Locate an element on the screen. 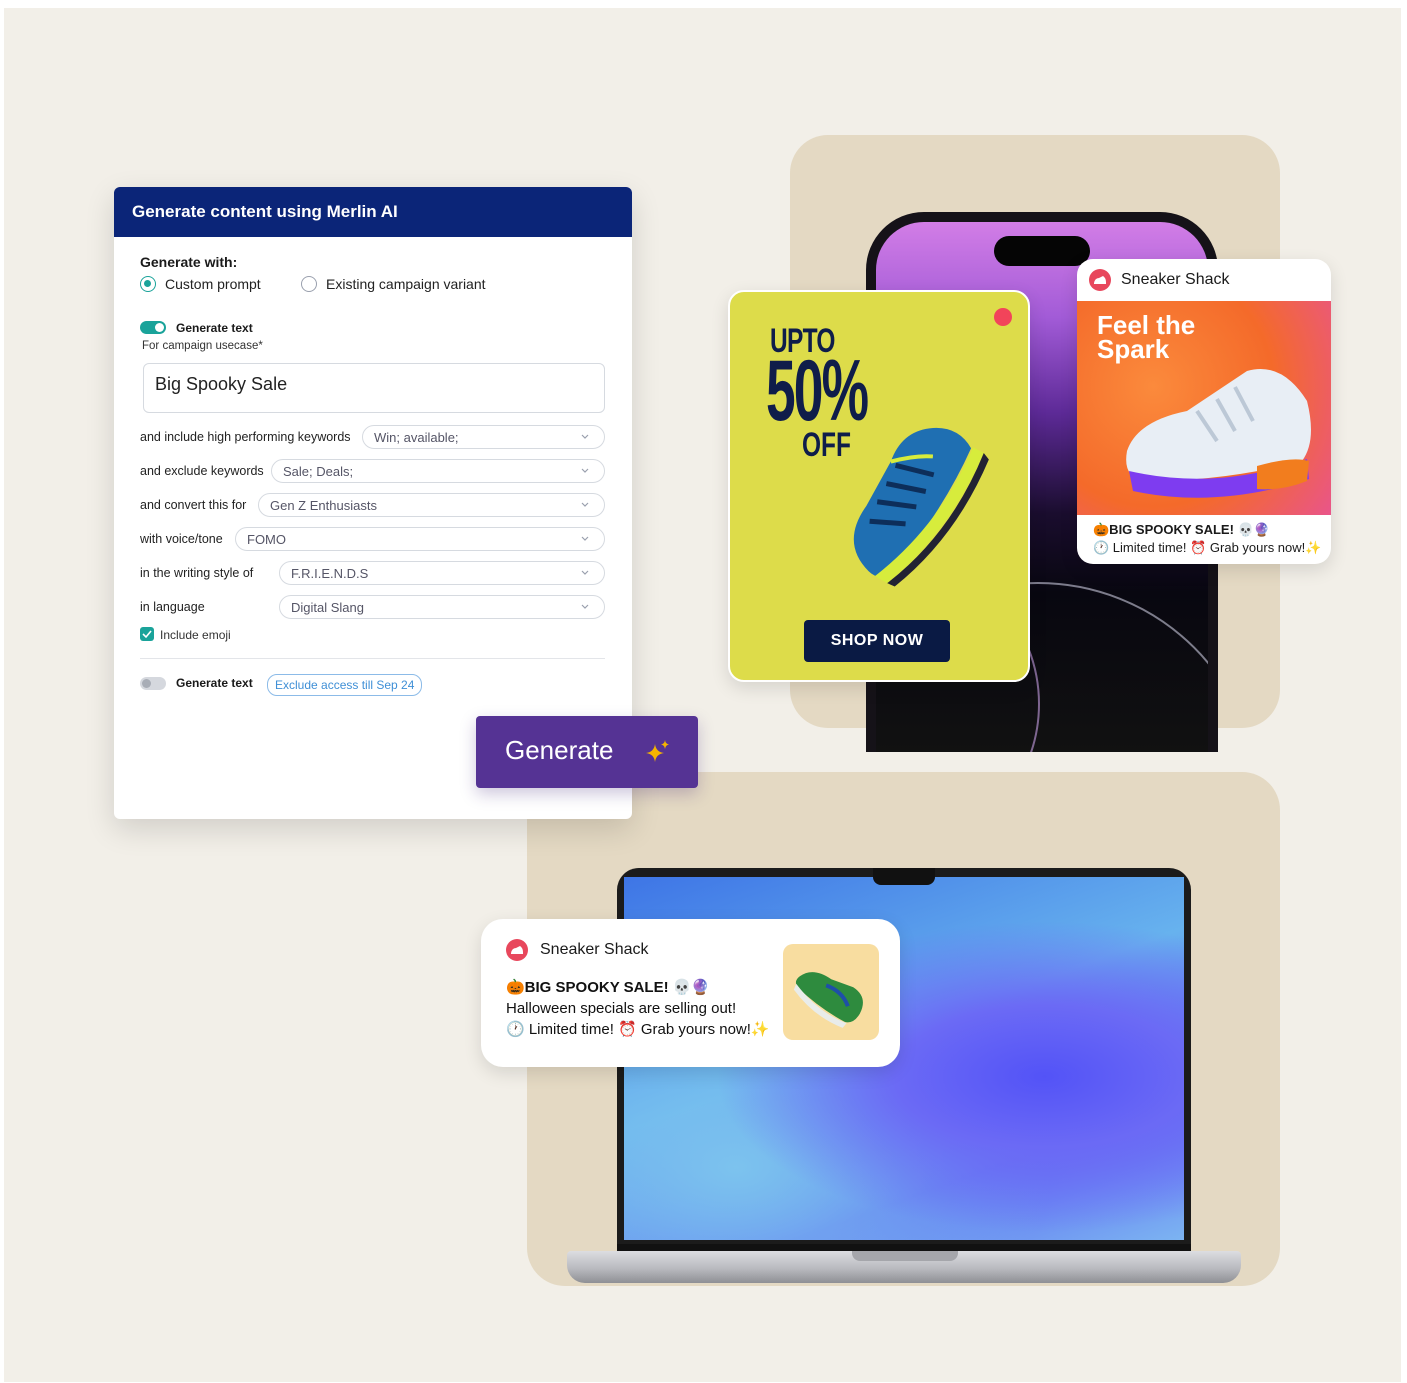 The height and width of the screenshot is (1383, 1407). generate-text-toggle is located at coordinates (153, 327).